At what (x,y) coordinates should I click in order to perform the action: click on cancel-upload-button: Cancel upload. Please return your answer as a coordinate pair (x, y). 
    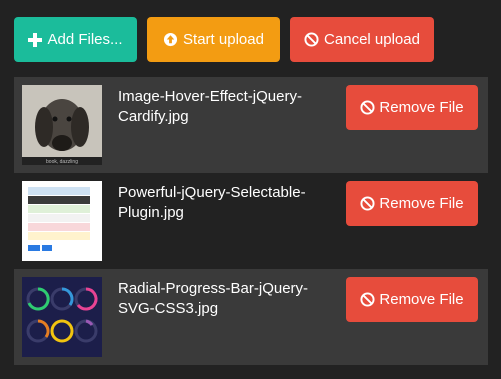
    Looking at the image, I should click on (362, 39).